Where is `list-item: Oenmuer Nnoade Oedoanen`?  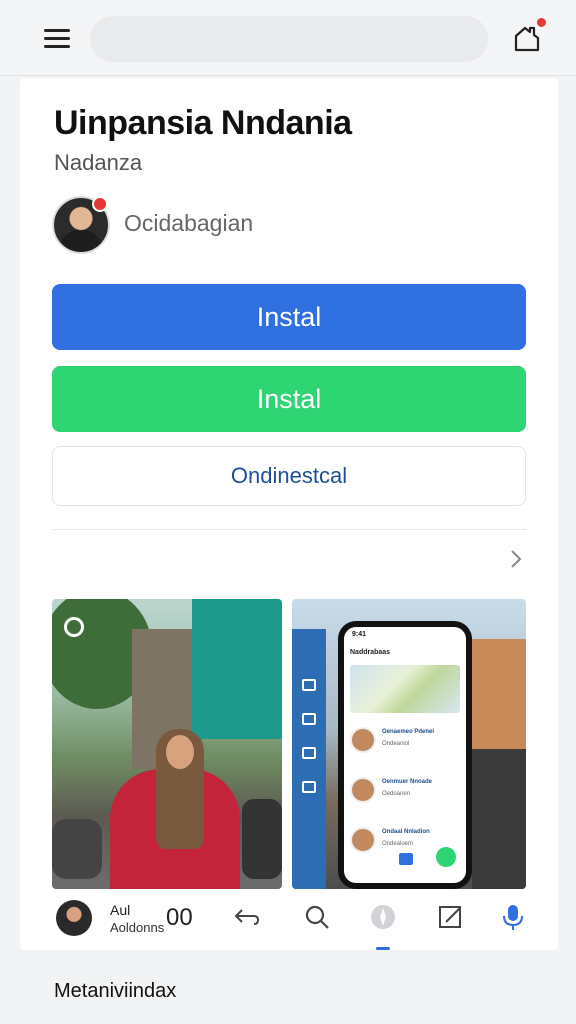
list-item: Oenmuer Nnoade Oedoanen is located at coordinates (405, 793).